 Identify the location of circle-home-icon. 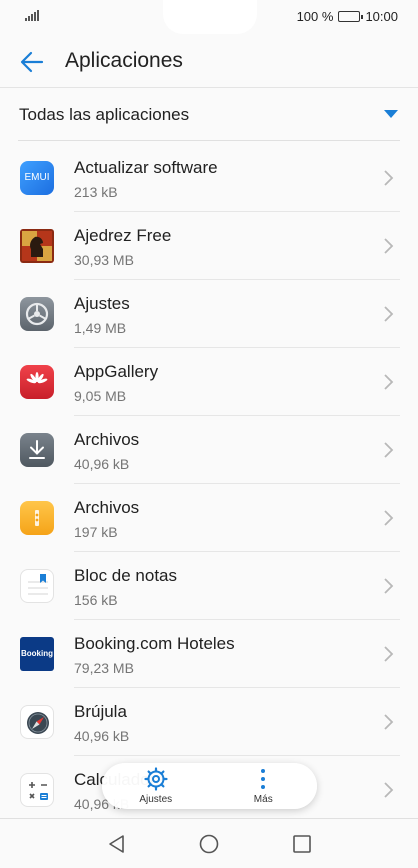
(209, 844).